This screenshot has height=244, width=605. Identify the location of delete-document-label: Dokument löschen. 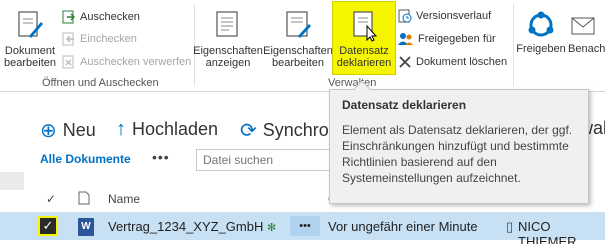
(462, 62).